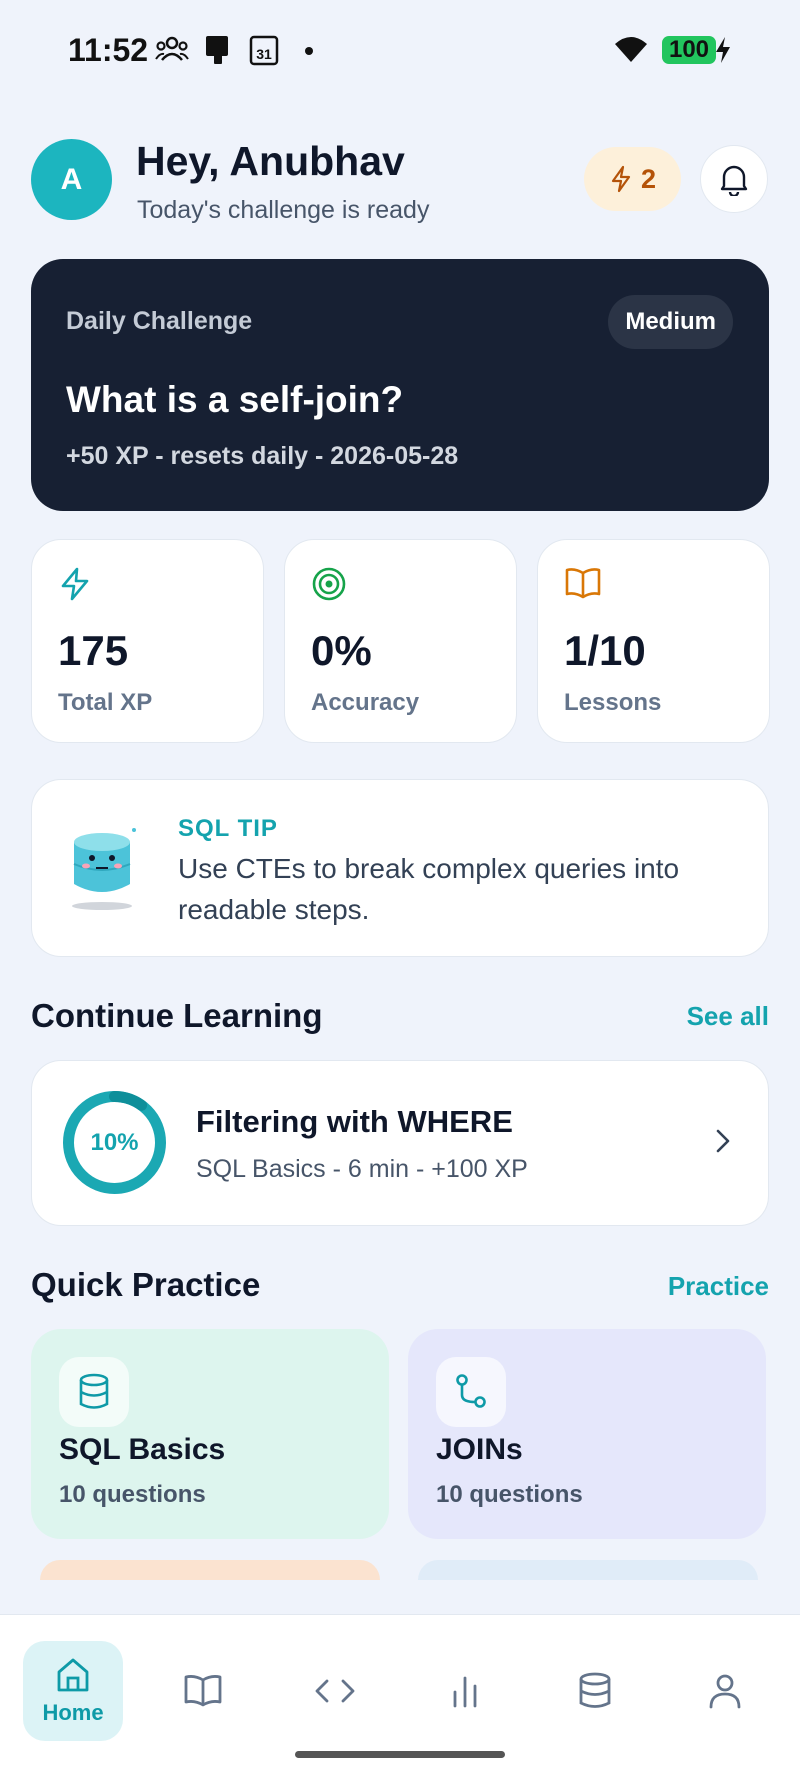 This screenshot has height=1778, width=800. What do you see at coordinates (283, 210) in the screenshot?
I see `greeting-subtitle: Today's challenge is ready` at bounding box center [283, 210].